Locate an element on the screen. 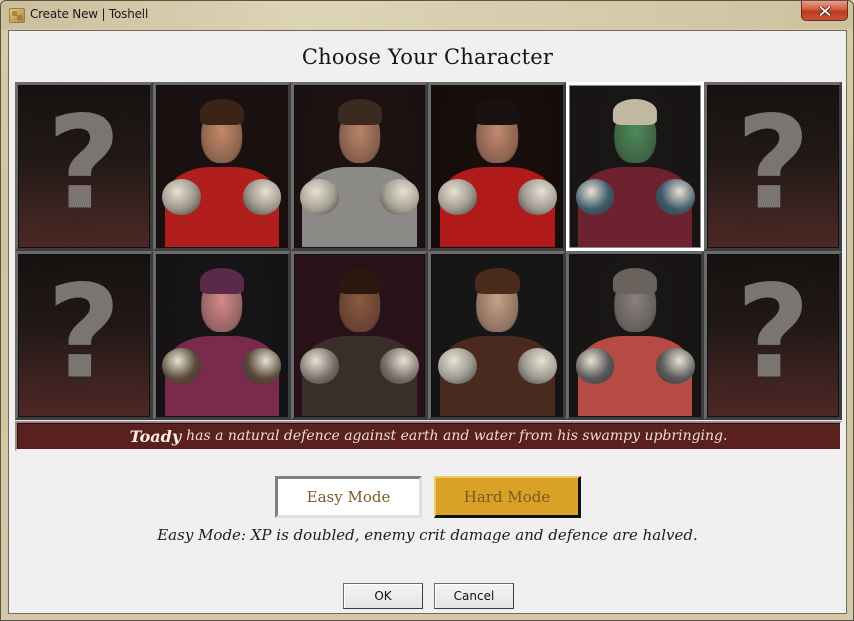  close-button is located at coordinates (824, 11).